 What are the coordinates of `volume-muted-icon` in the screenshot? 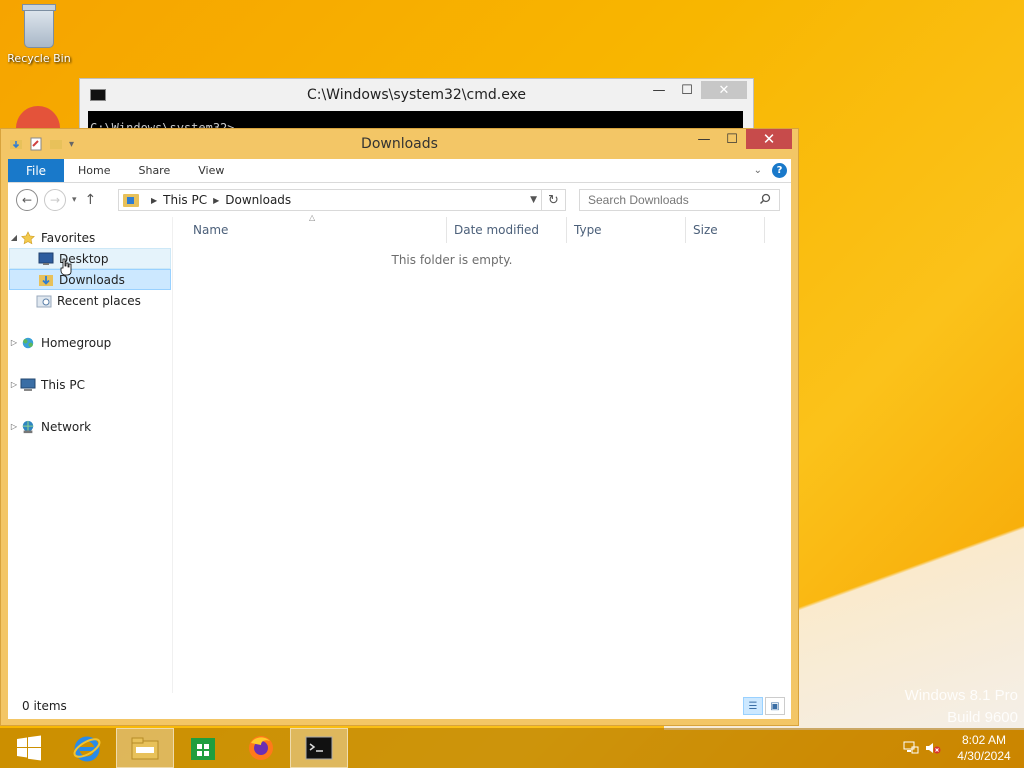 It's located at (933, 748).